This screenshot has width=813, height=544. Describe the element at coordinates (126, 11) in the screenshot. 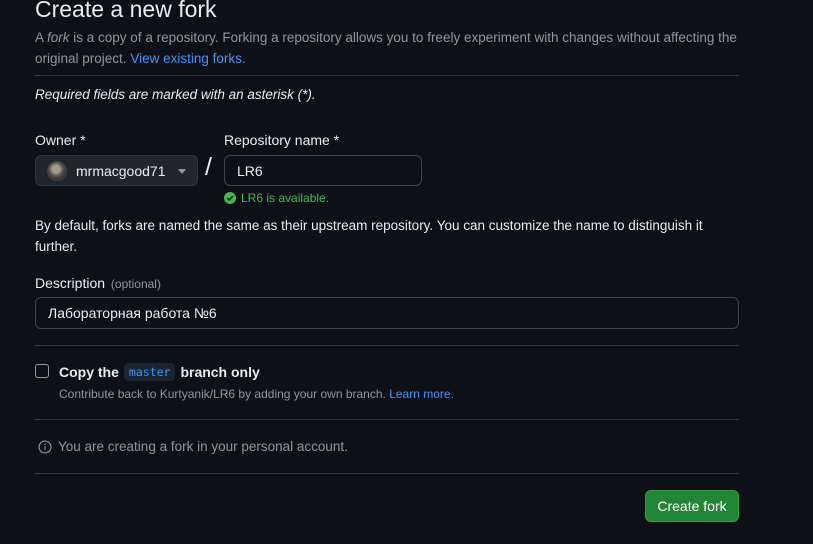

I see `page-title: Create a new fork` at that location.